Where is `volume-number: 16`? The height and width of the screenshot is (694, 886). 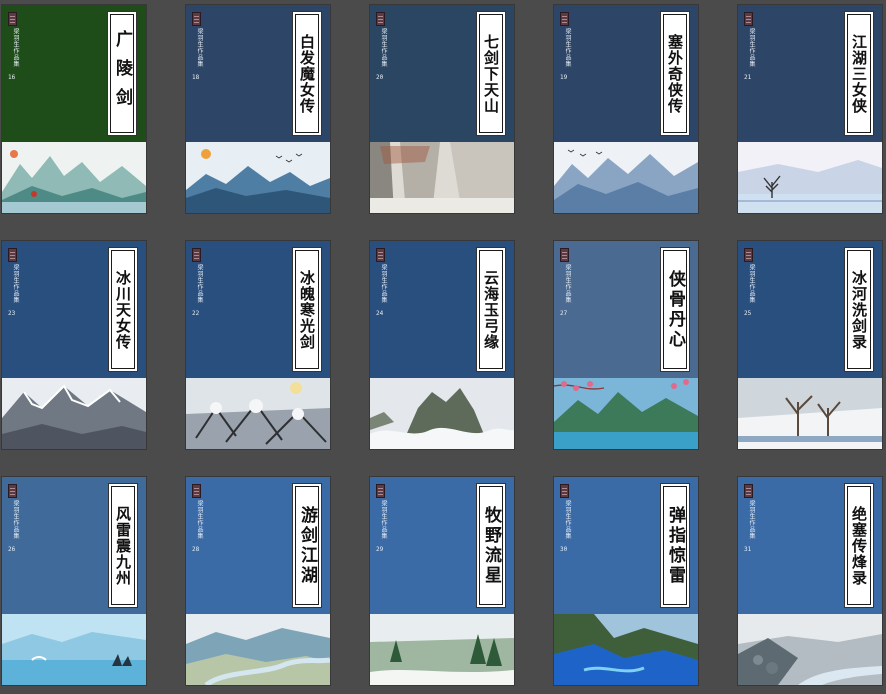 volume-number: 16 is located at coordinates (12, 77).